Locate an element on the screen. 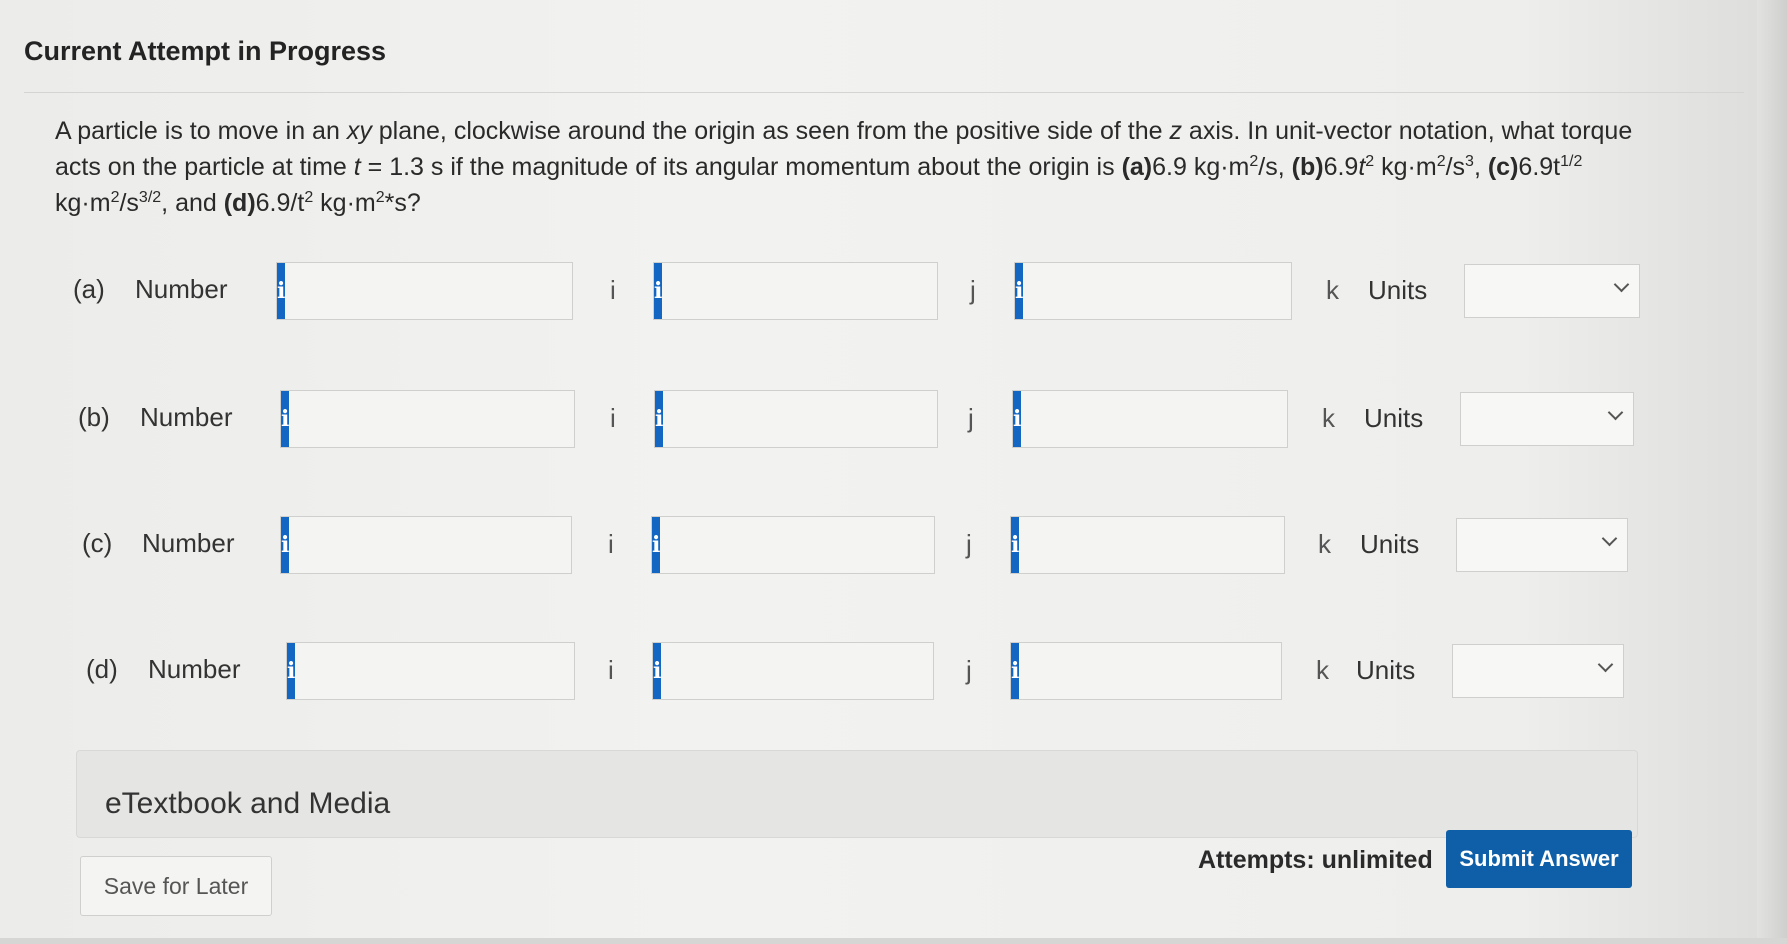 The width and height of the screenshot is (1787, 944). submit-answer-button: Submit Answer is located at coordinates (1539, 859).